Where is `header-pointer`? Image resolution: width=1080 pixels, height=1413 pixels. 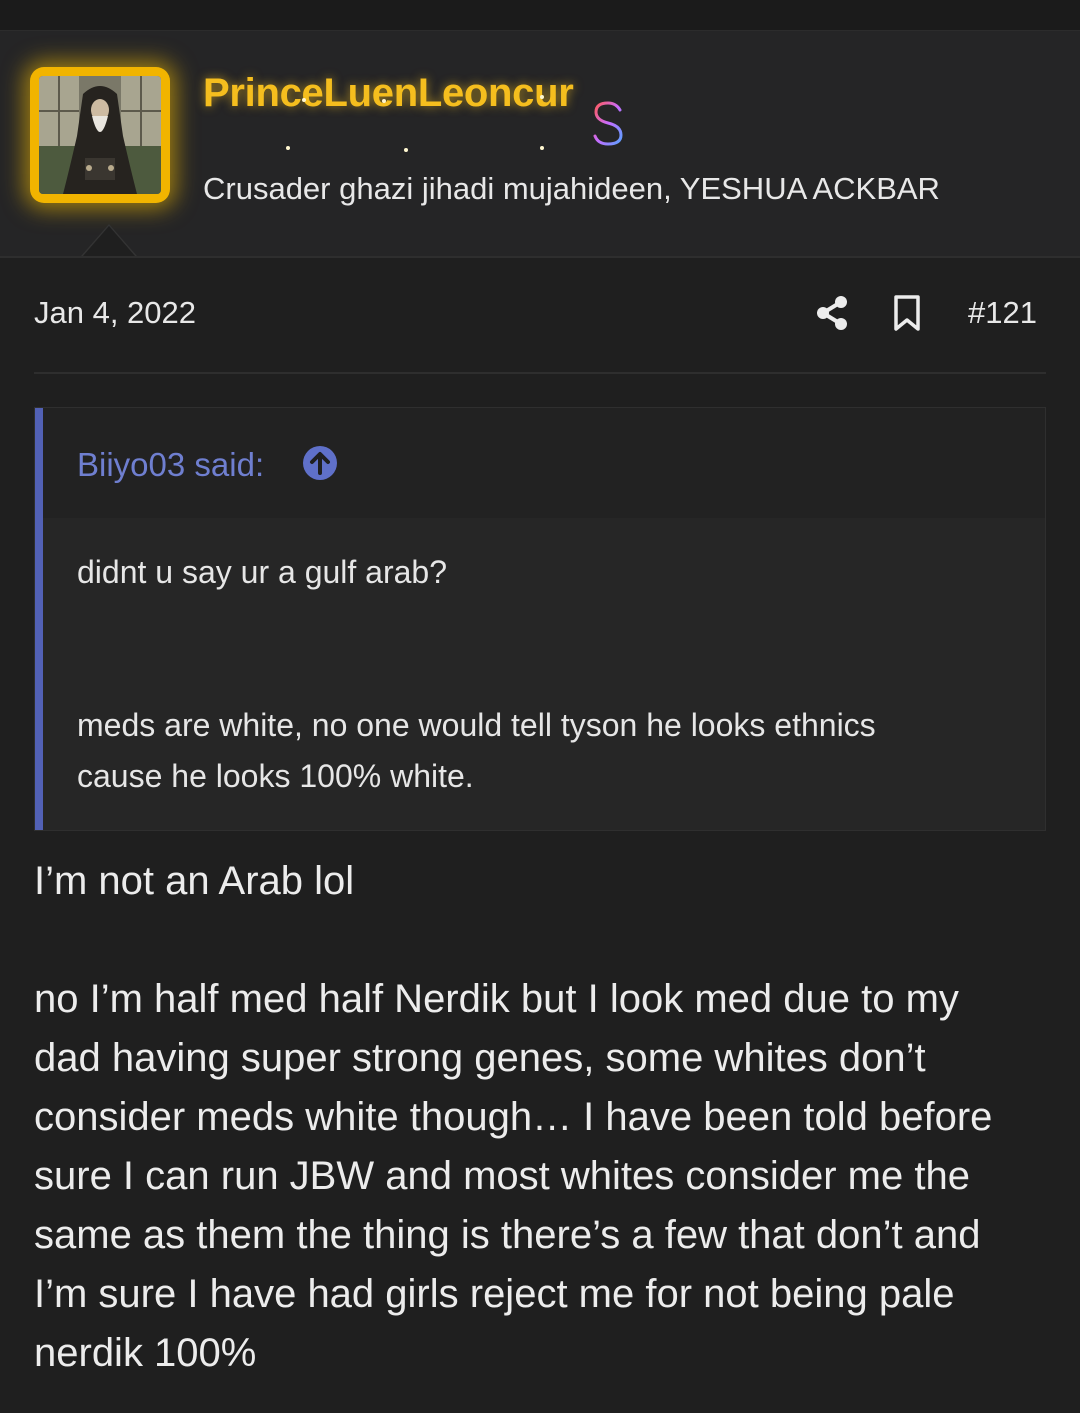
header-pointer is located at coordinates (109, 241).